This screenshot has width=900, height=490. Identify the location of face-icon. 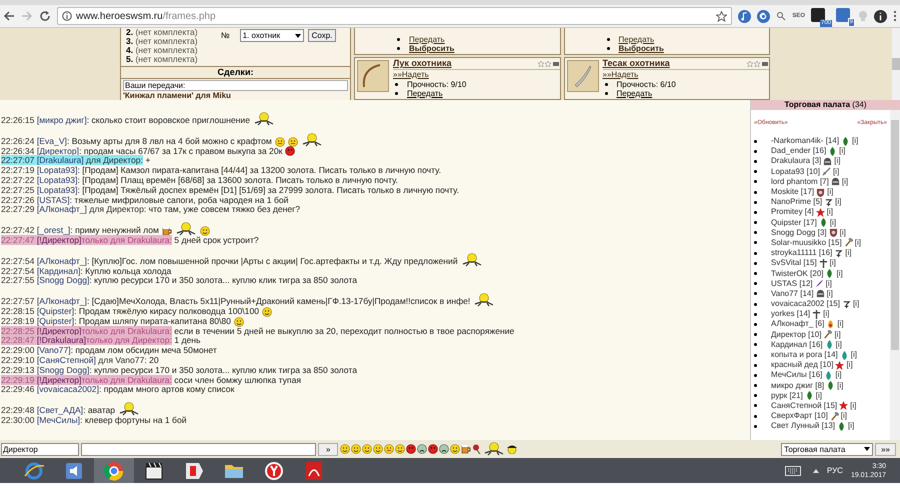
(411, 449).